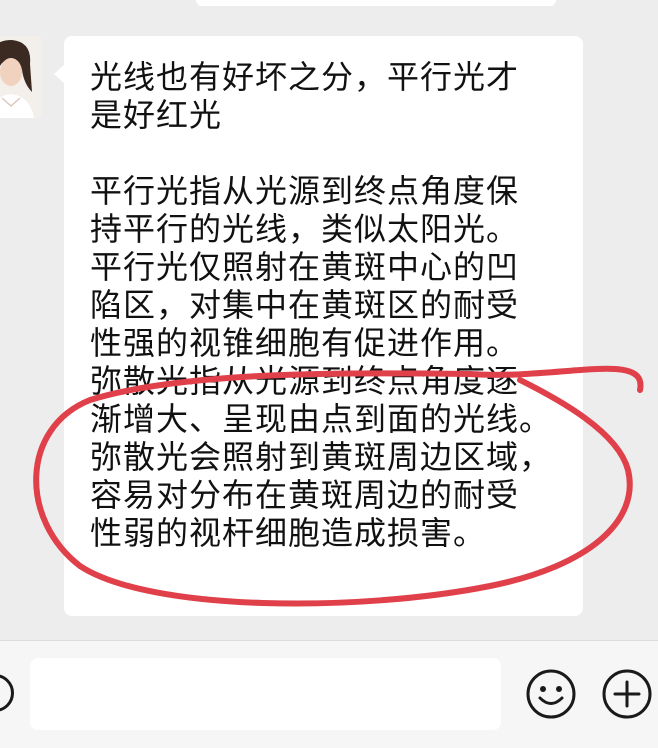  I want to click on avatar, so click(21, 77).